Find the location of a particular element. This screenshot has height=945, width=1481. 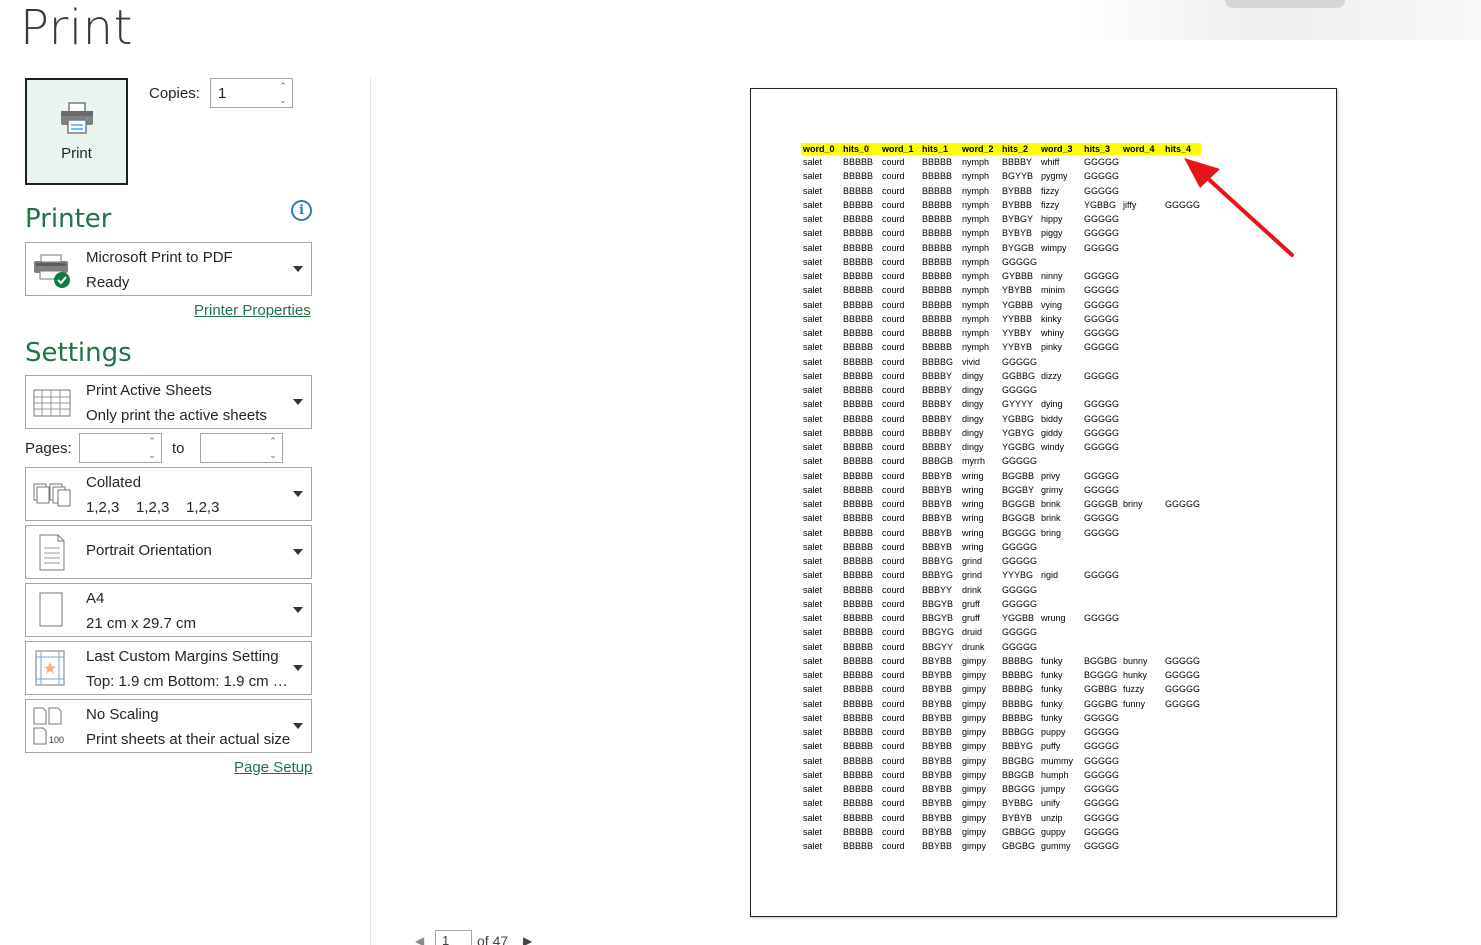

preview-cell: BBBYY is located at coordinates (937, 589).